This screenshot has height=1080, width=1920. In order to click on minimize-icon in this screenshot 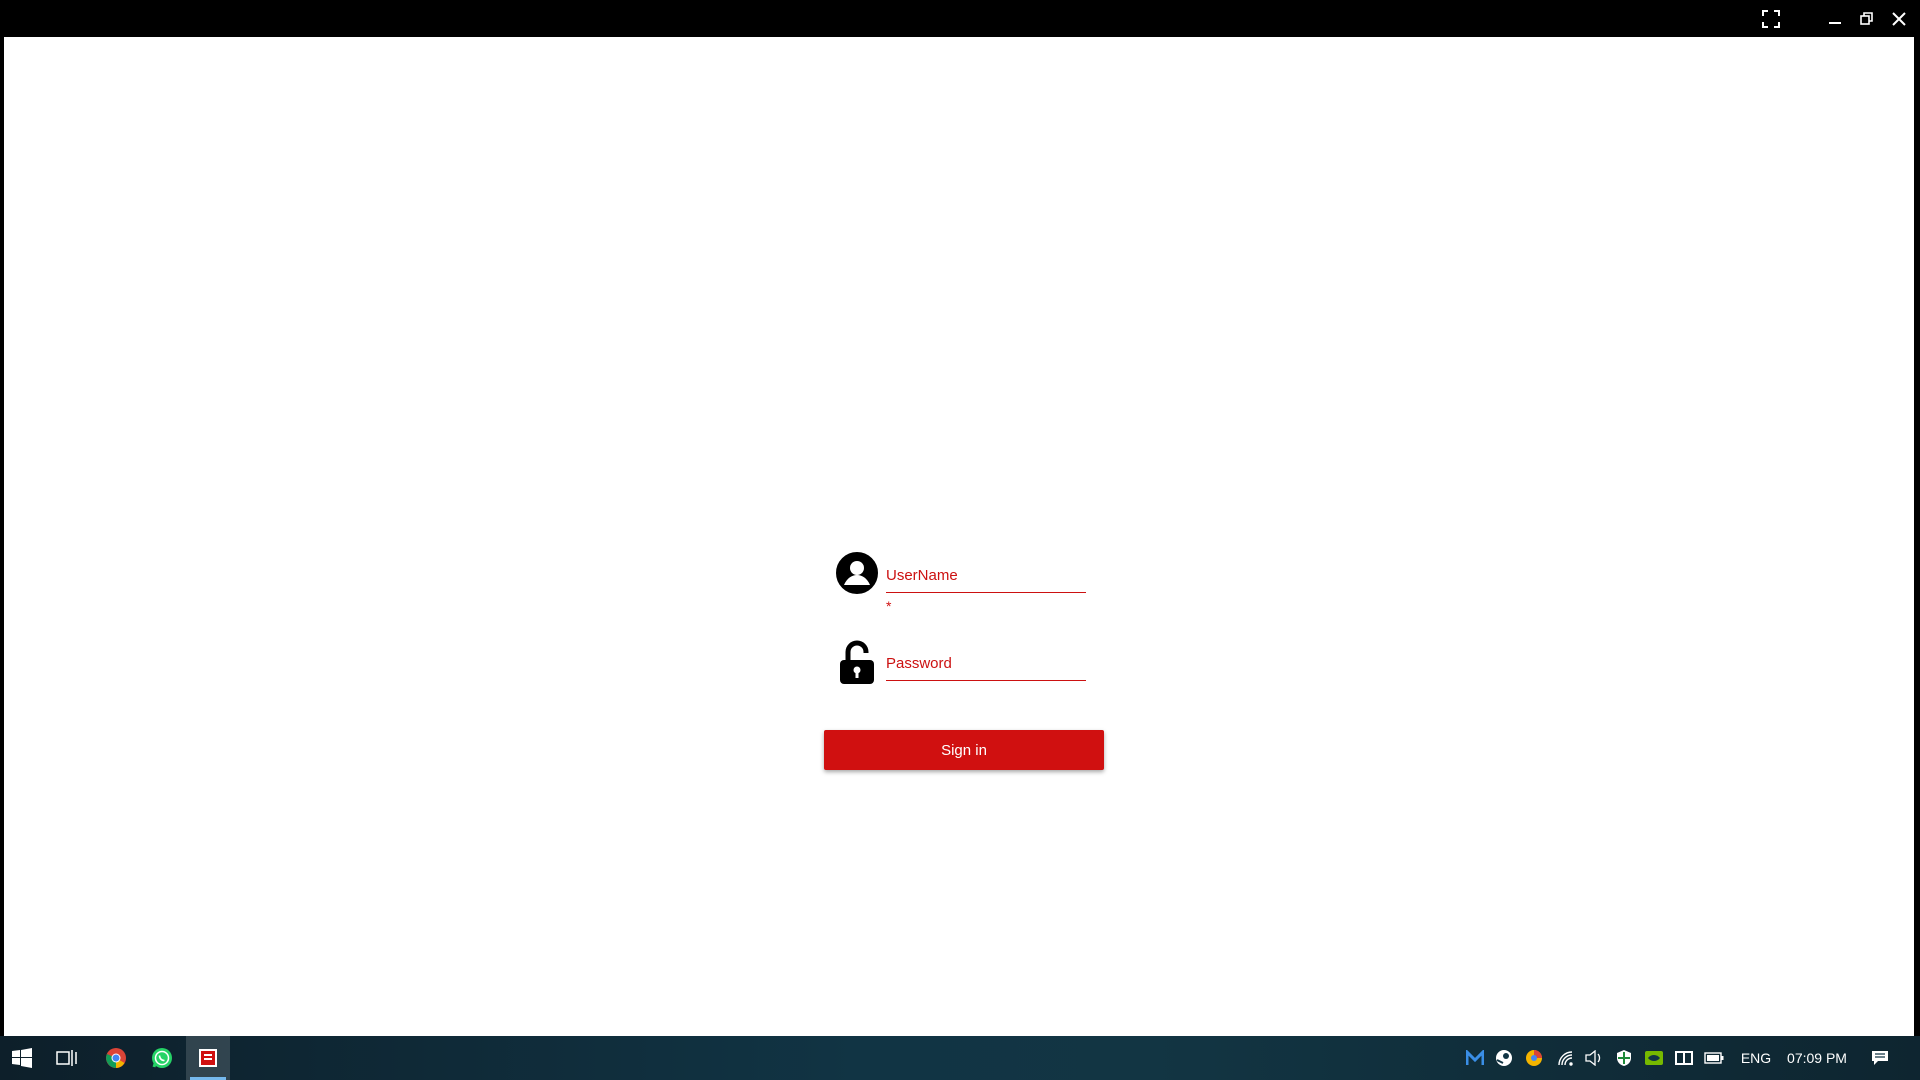, I will do `click(1835, 23)`.